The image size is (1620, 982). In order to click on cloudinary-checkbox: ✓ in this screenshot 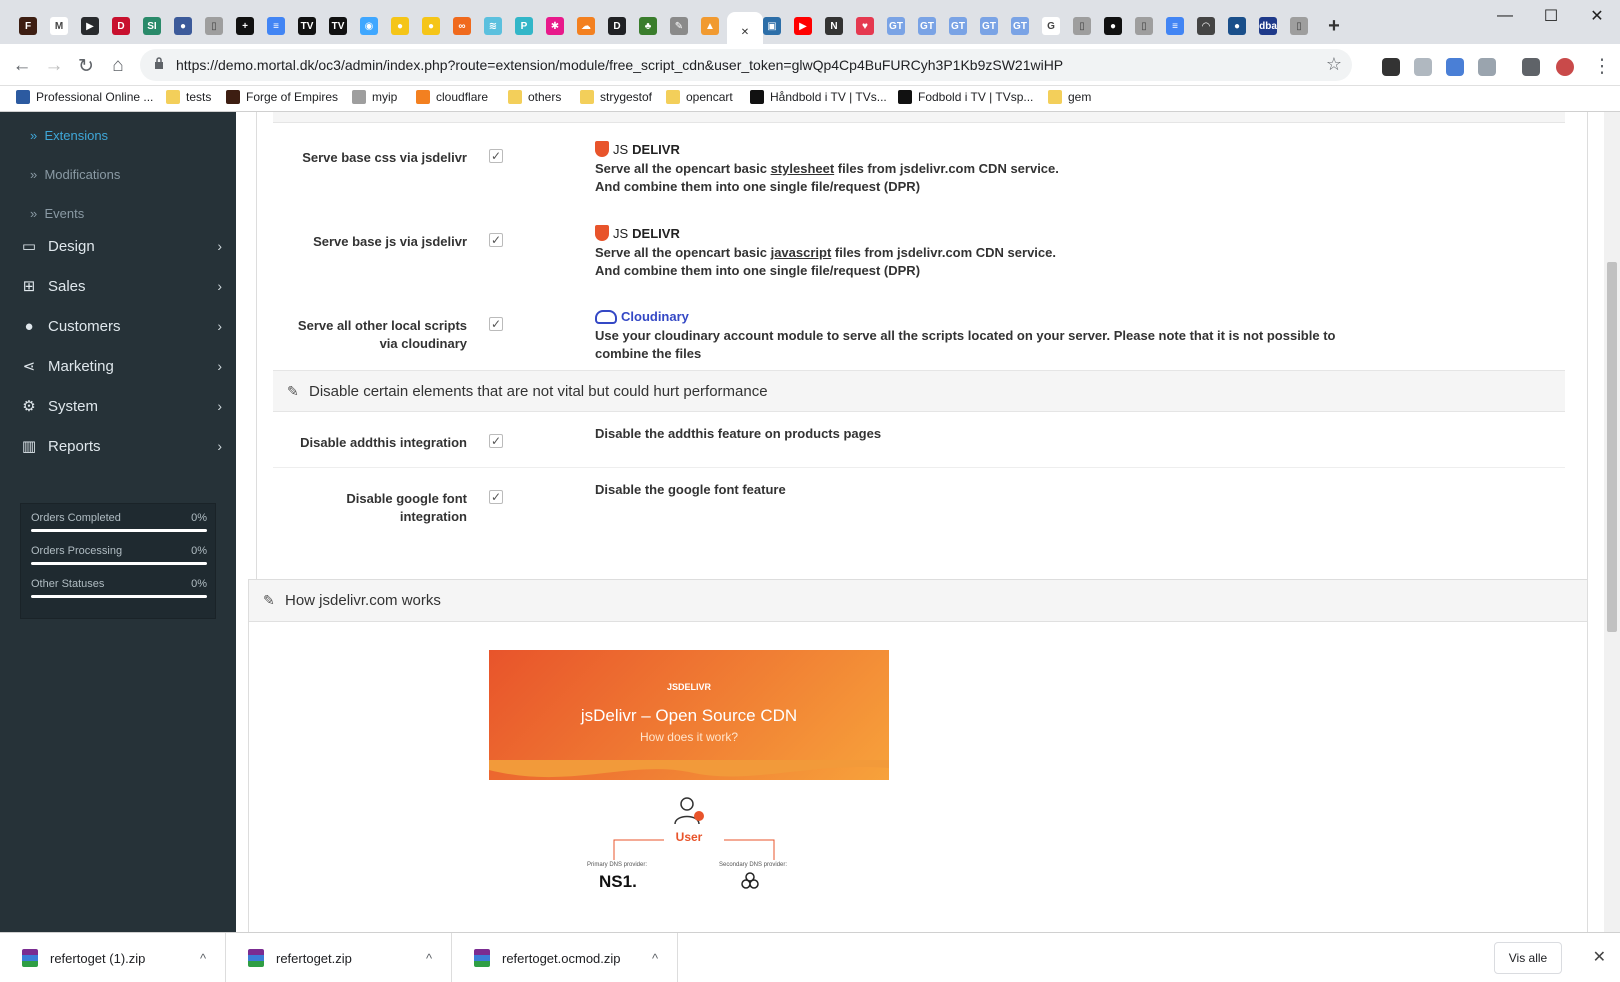, I will do `click(496, 324)`.